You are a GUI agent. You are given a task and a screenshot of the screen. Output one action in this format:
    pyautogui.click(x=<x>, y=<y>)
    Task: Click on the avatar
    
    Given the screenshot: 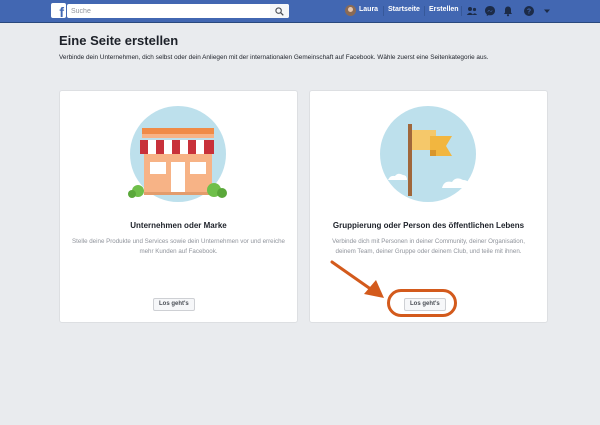 What is the action you would take?
    pyautogui.click(x=350, y=10)
    